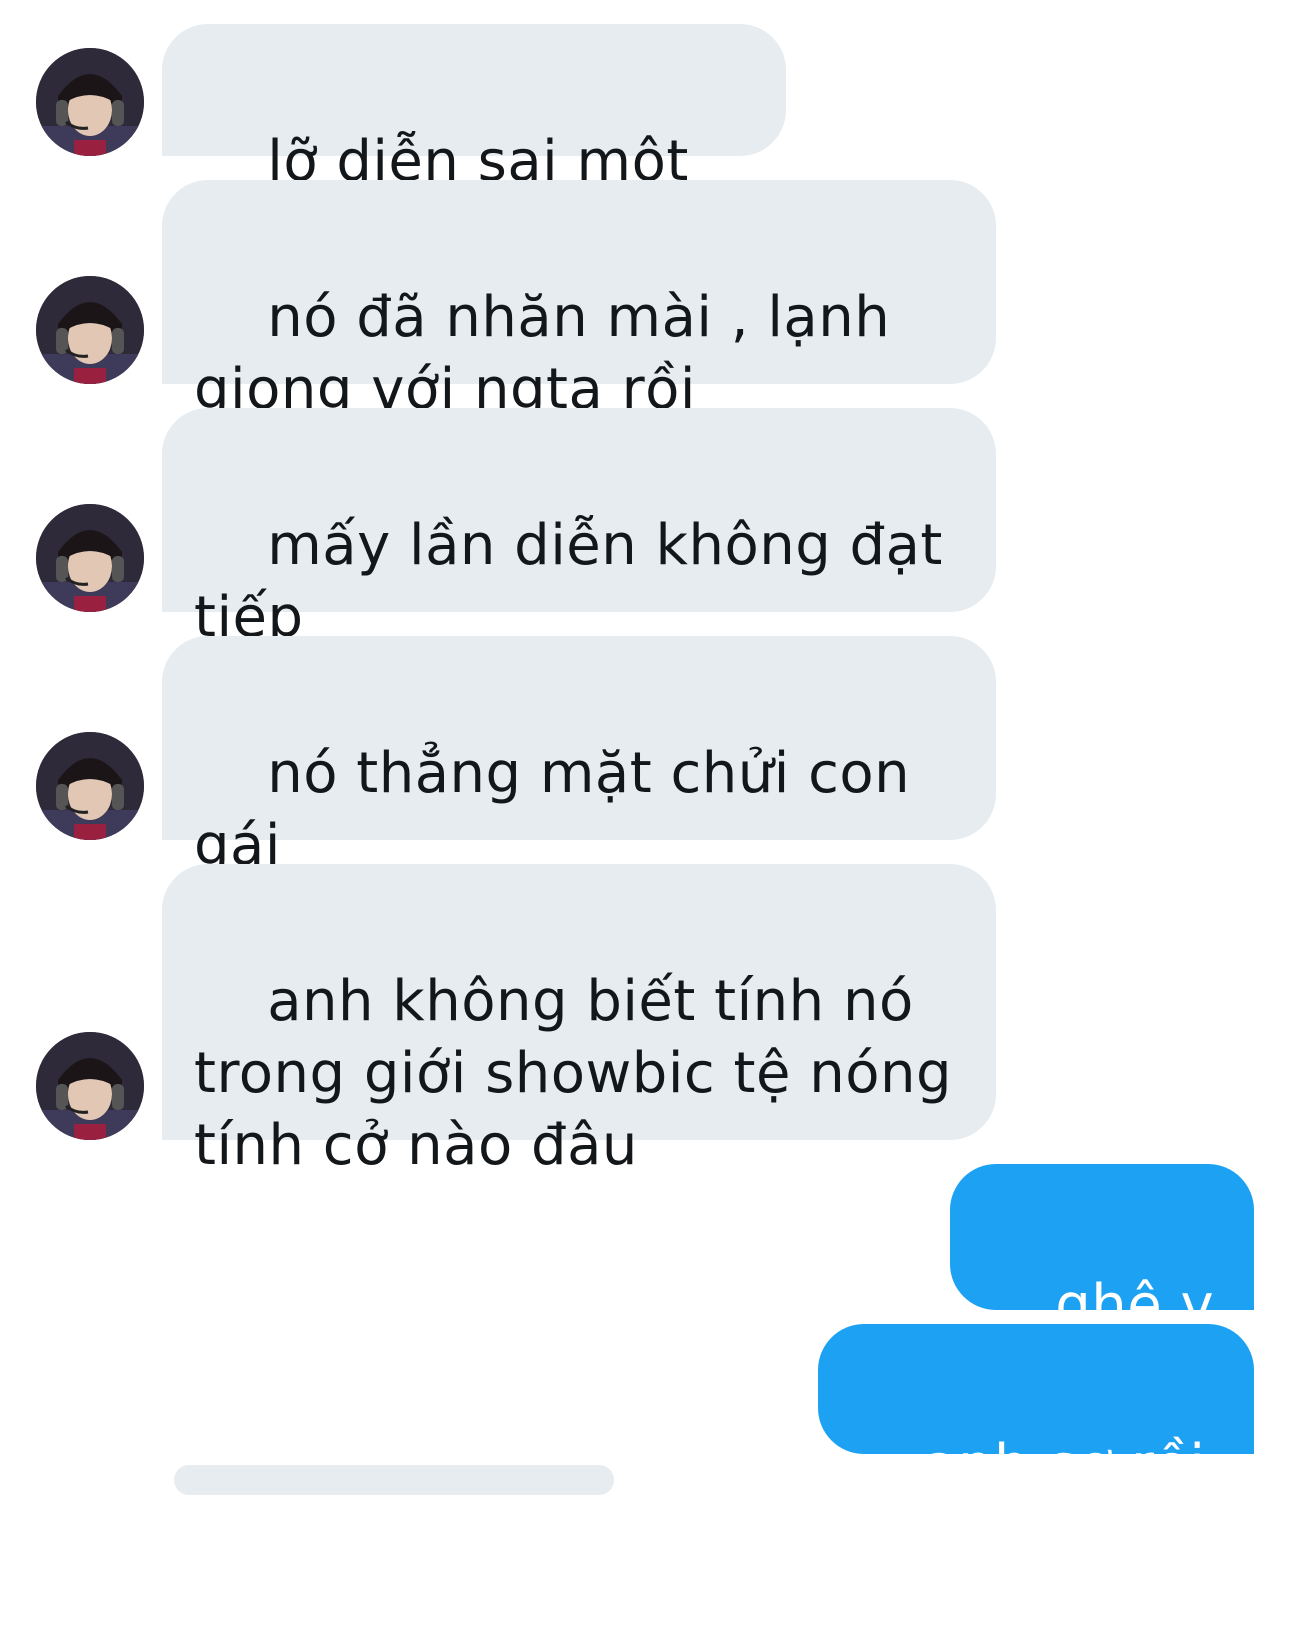 The width and height of the screenshot is (1290, 1646). I want to click on outgoing-message-bubble: anh sợ rồi đó, so click(1036, 1447).